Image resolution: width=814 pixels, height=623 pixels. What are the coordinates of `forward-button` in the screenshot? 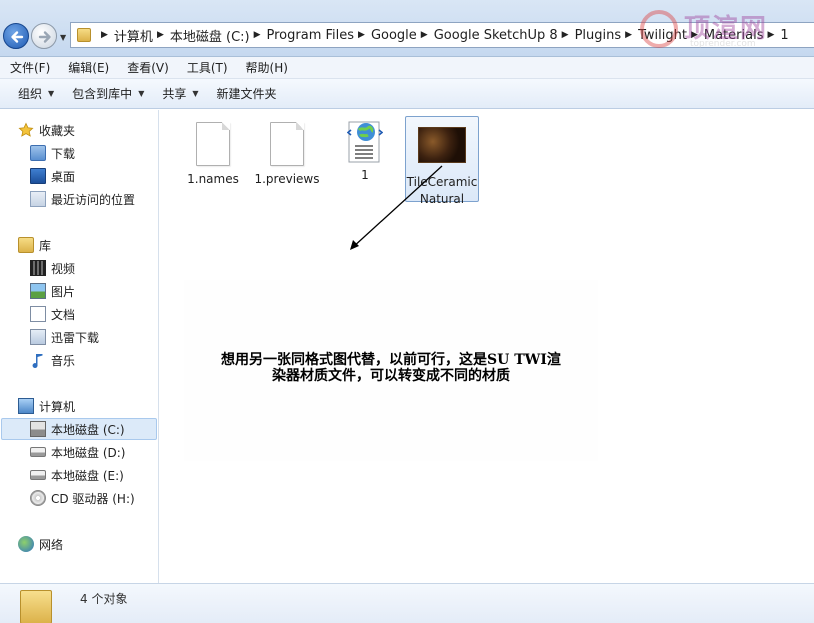 It's located at (44, 36).